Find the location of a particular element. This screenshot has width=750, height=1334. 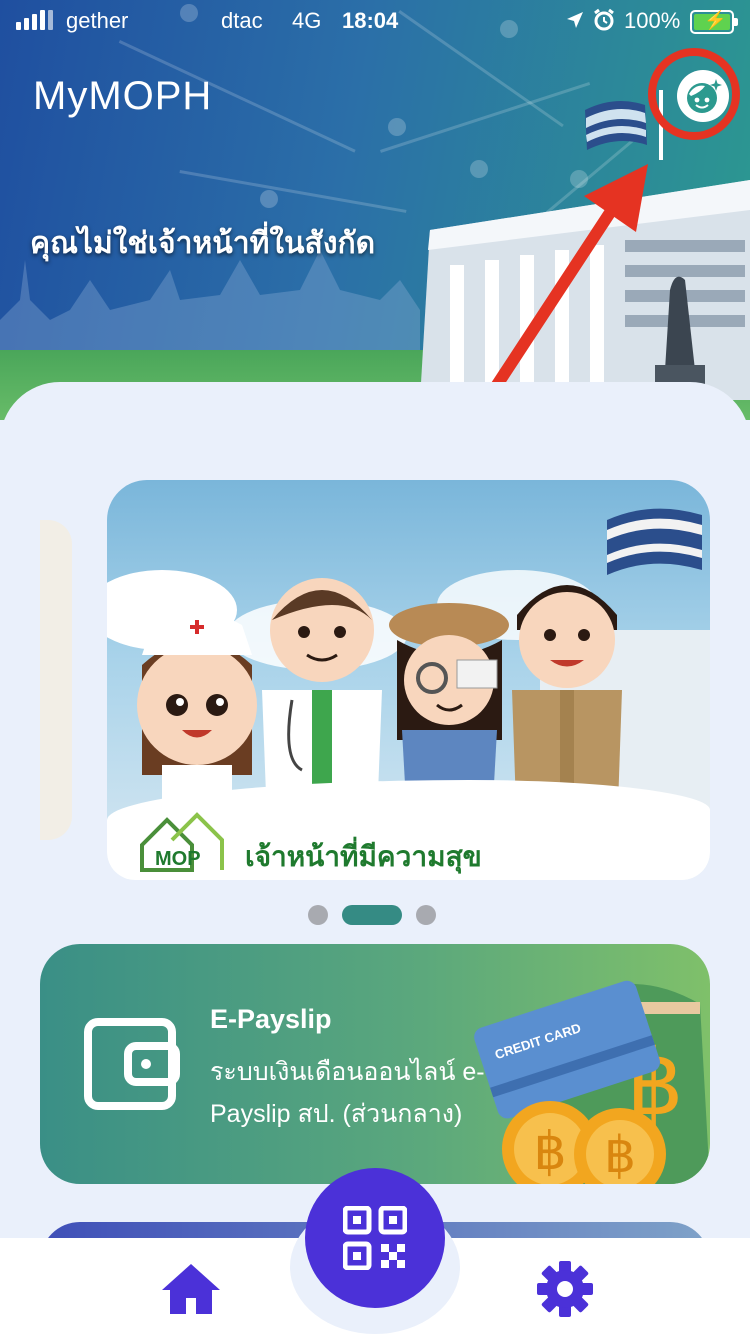

gear-icon is located at coordinates (565, 1289).